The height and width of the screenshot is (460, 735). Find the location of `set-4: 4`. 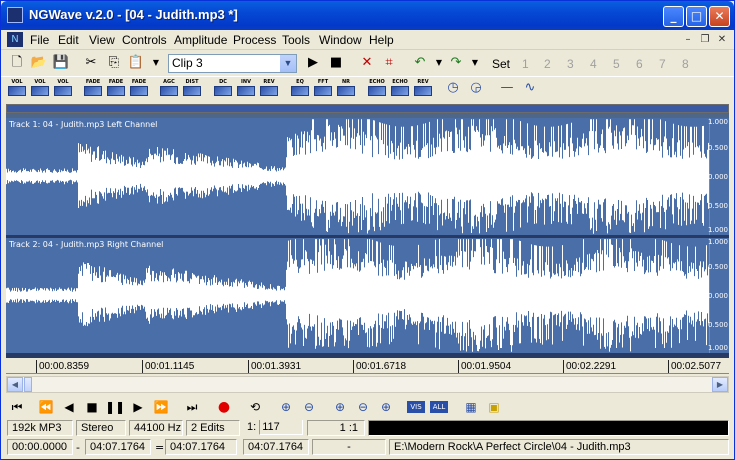

set-4: 4 is located at coordinates (593, 64).